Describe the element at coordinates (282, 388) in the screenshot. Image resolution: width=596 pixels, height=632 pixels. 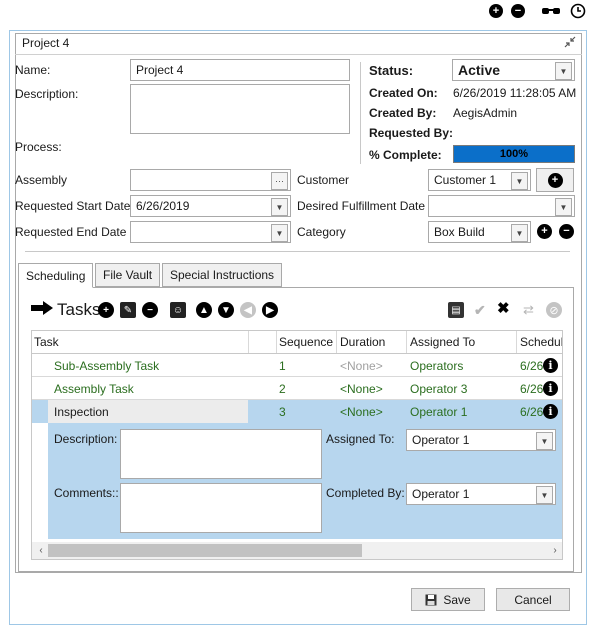
I see `task-sequence: 2` at that location.